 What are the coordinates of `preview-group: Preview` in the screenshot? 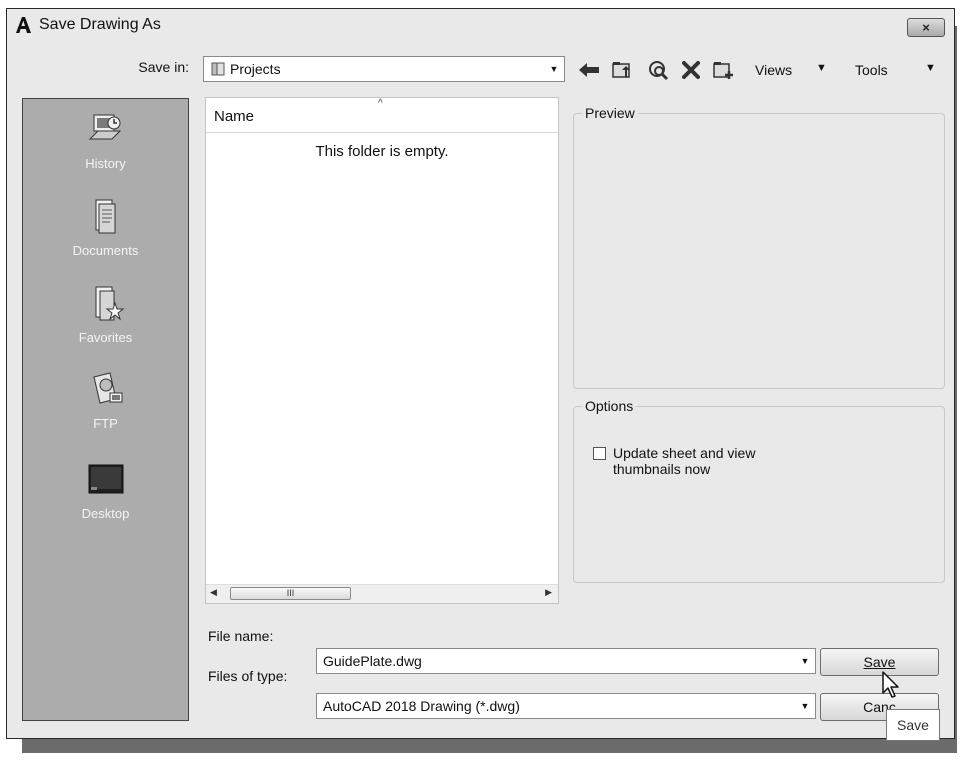 It's located at (759, 247).